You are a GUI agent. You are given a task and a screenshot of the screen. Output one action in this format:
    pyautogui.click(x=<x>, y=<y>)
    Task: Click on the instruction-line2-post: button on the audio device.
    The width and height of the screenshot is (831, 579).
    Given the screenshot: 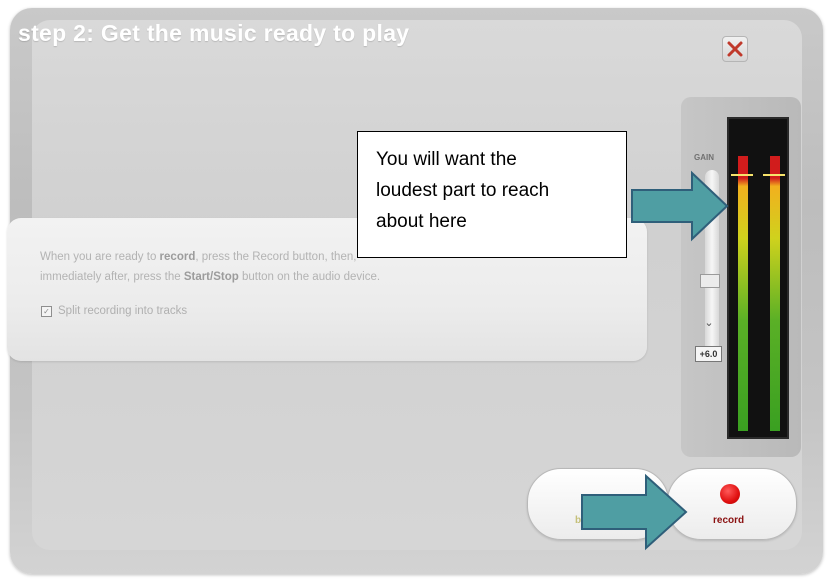 What is the action you would take?
    pyautogui.click(x=309, y=277)
    